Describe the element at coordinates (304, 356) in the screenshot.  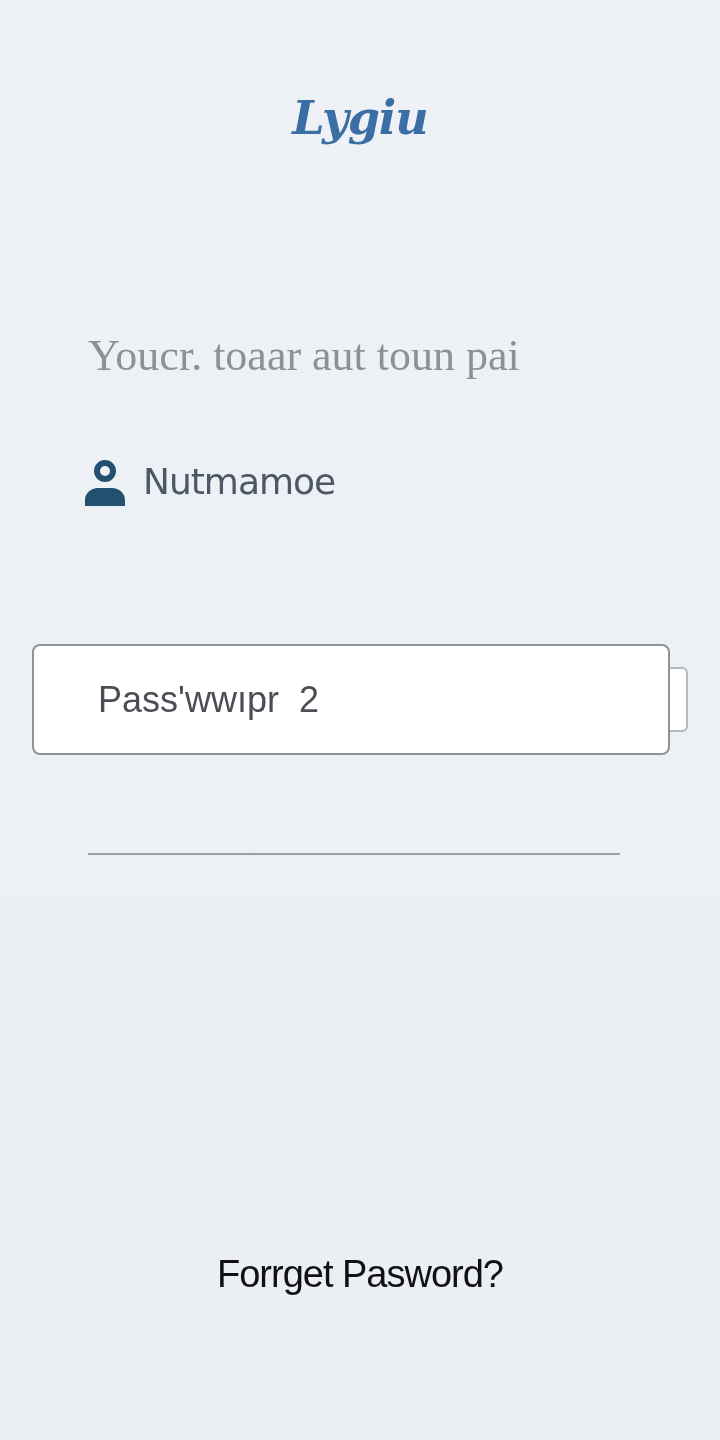
I see `subtitle-text: Youcr. toaar aut toun pai` at that location.